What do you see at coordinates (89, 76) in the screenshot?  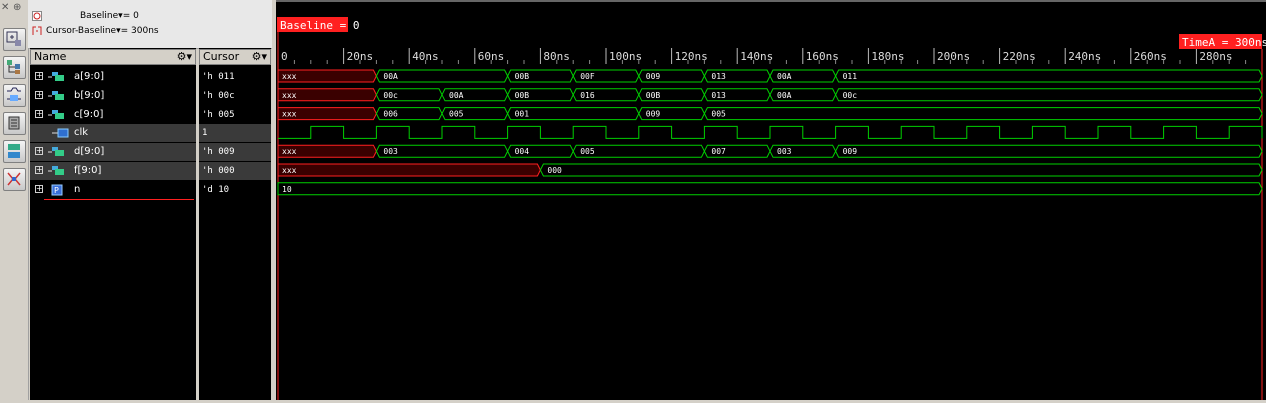 I see `signal-name: a[9:0]` at bounding box center [89, 76].